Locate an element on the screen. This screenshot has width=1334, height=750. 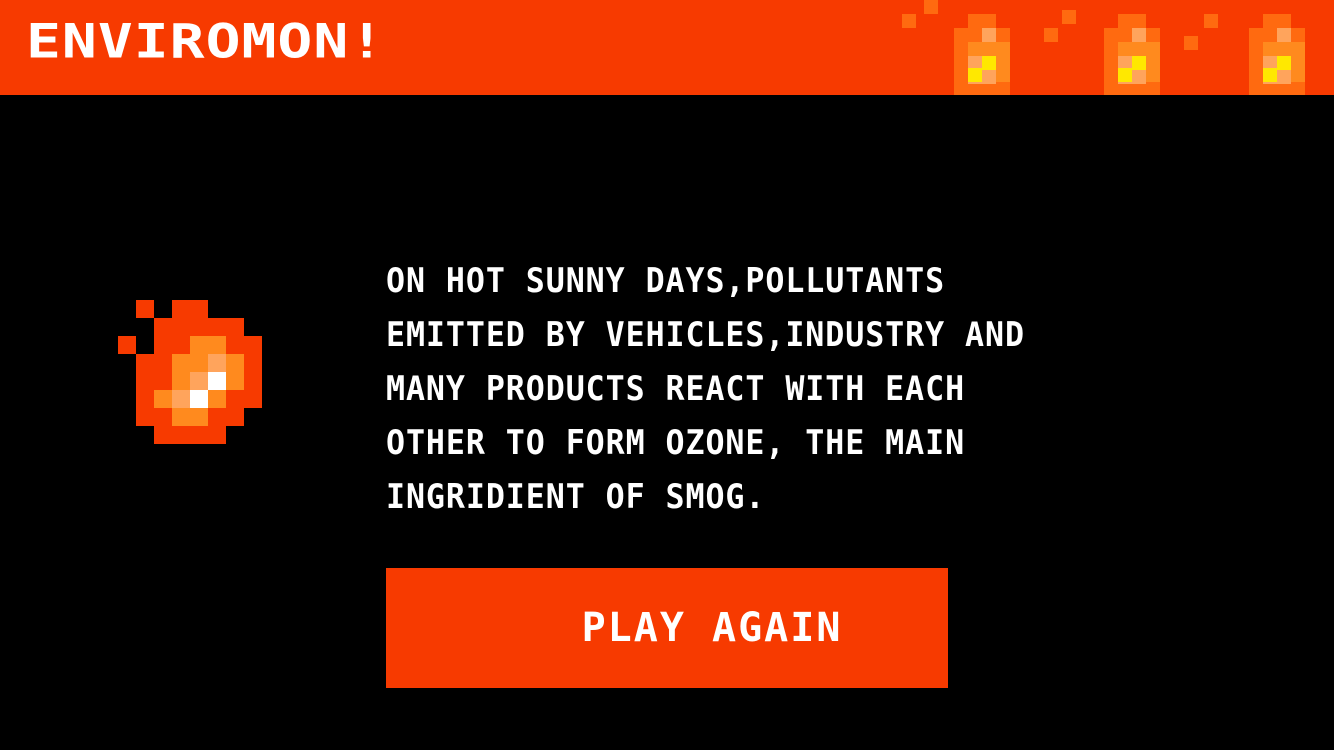
play-again-button: PLAY AGAIN is located at coordinates (667, 628).